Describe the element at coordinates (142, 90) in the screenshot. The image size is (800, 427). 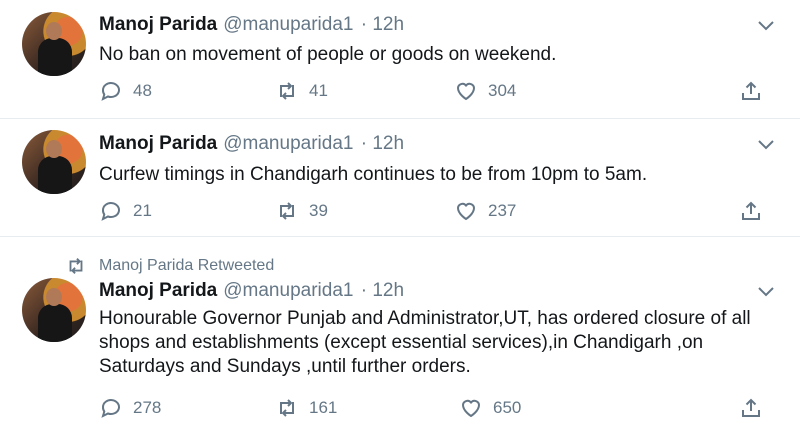
I see `reply-count: 48` at that location.